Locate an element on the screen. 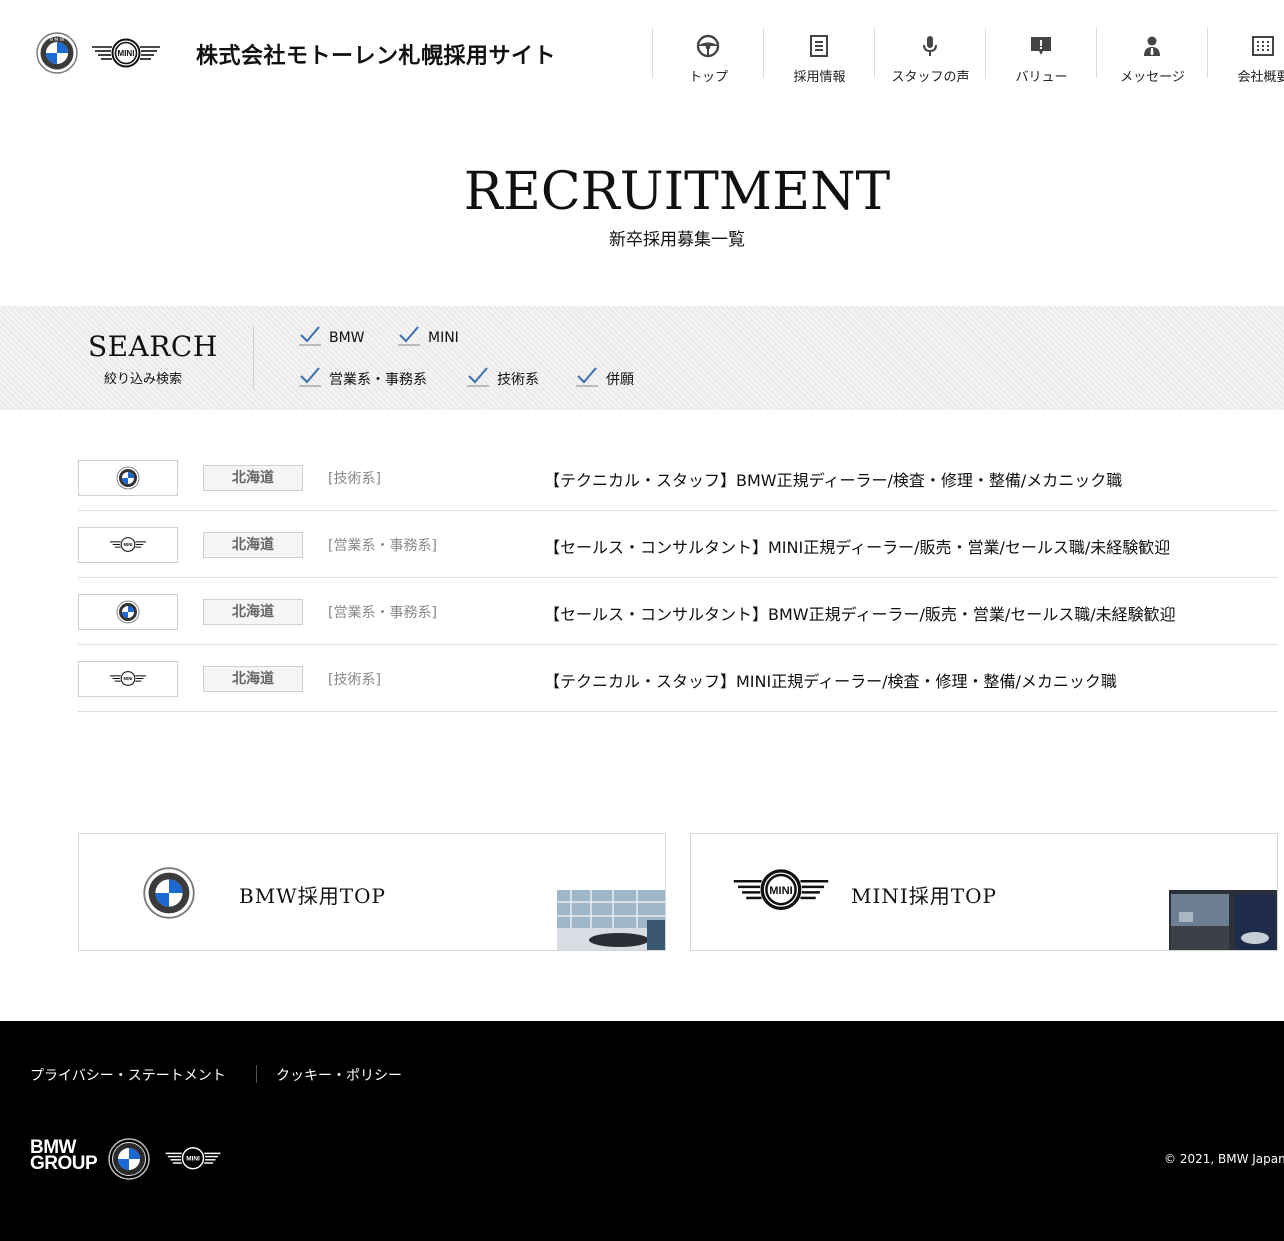 This screenshot has width=1284, height=1241. filter-sales: 営業系・事務系 is located at coordinates (363, 378).